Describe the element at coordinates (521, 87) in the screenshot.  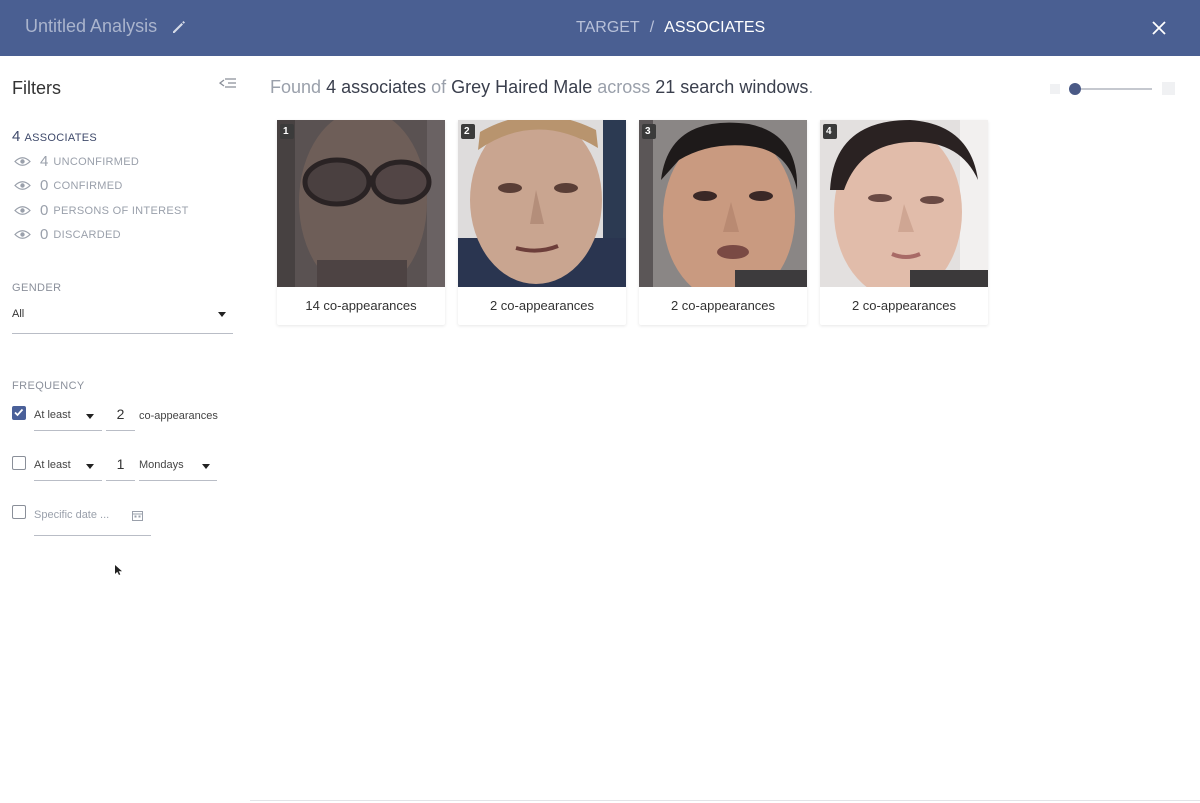
I see `summary-target: Grey Haired Male` at that location.